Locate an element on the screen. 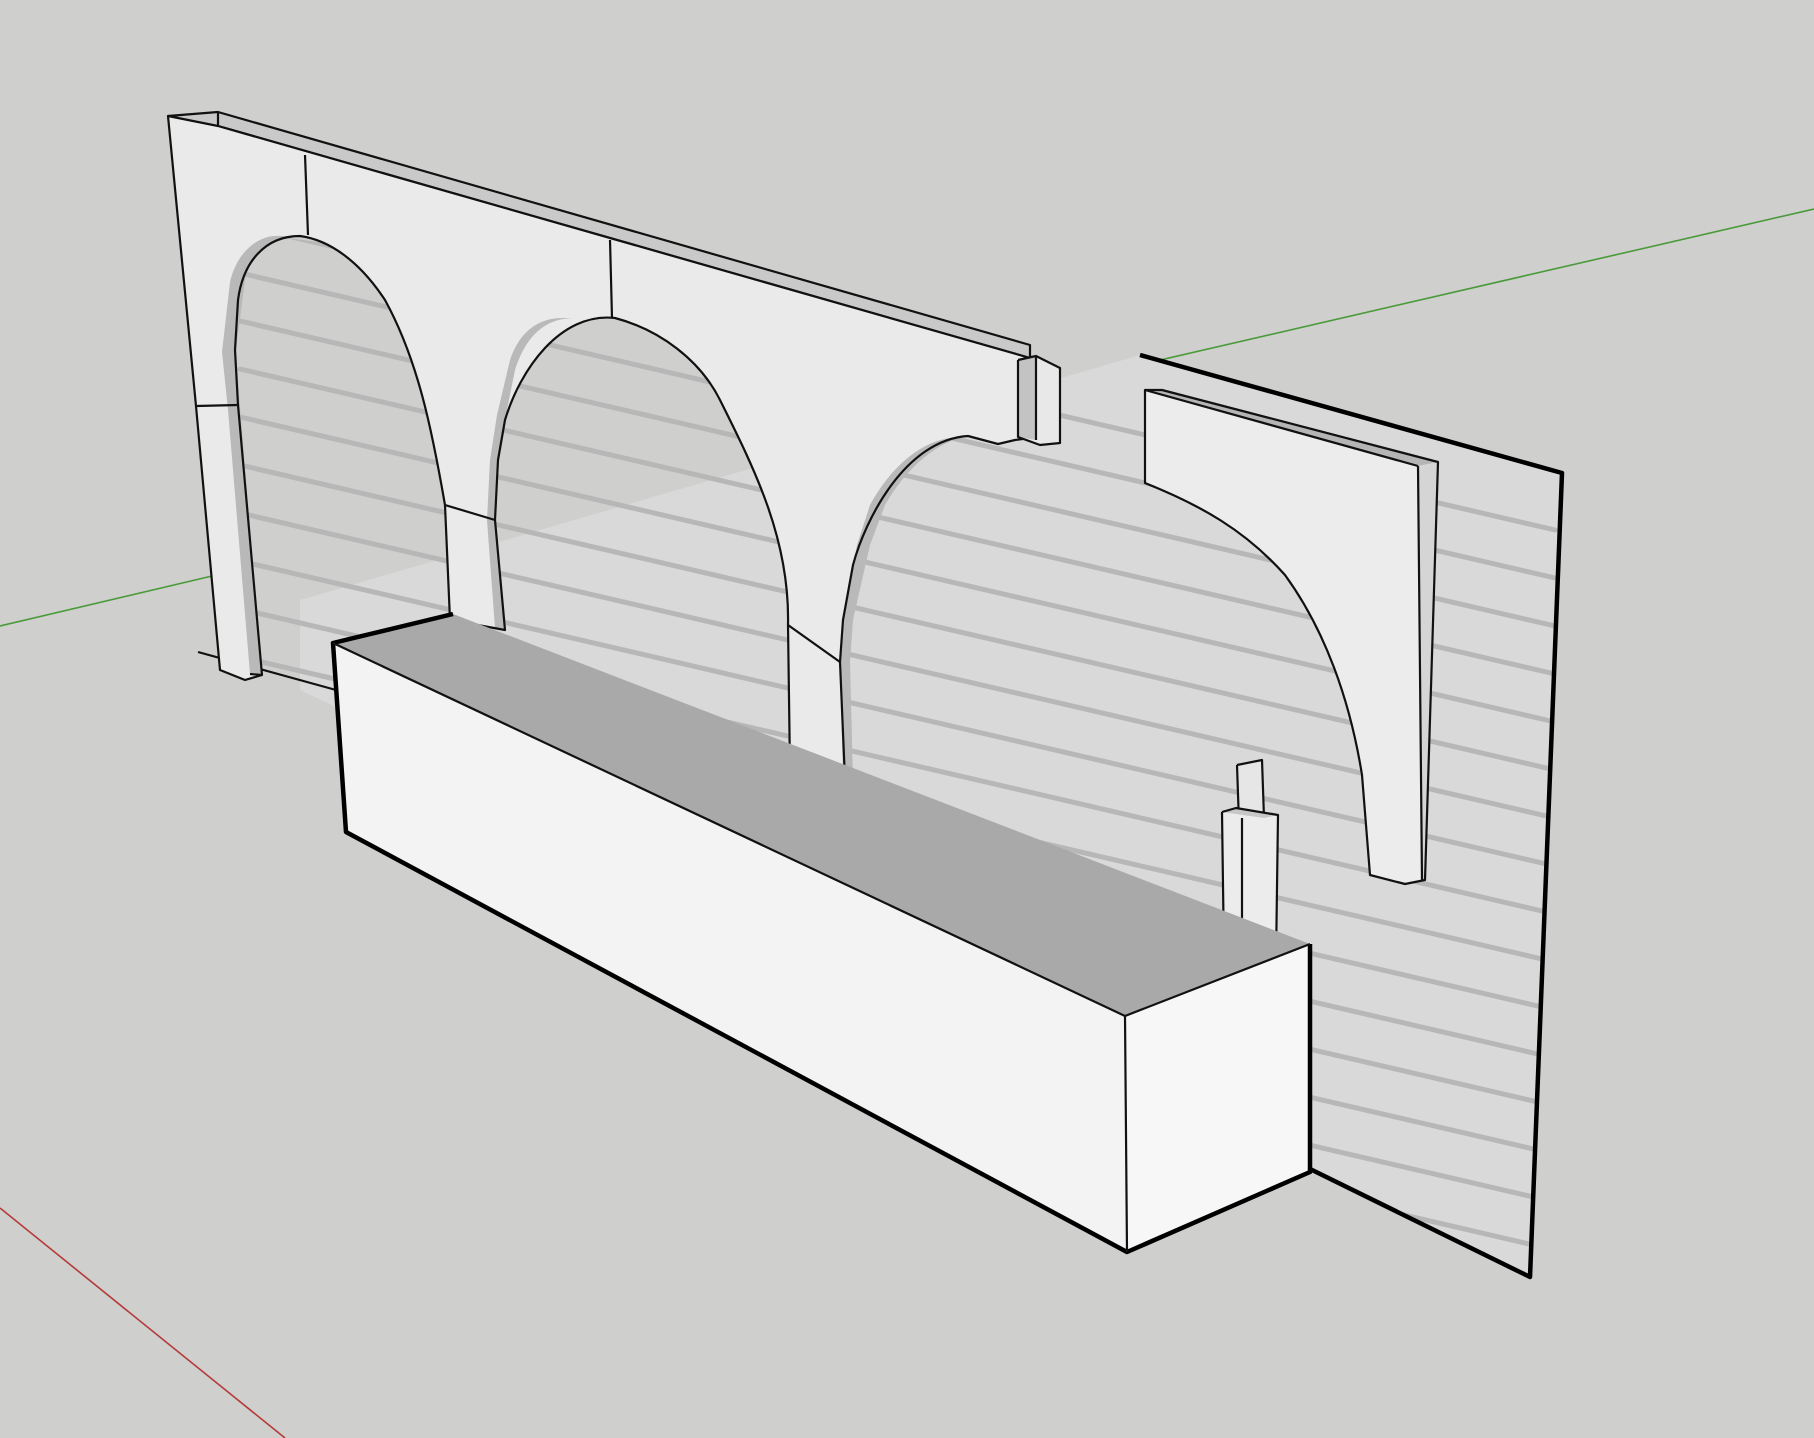  green-axis-left is located at coordinates (106, 601).